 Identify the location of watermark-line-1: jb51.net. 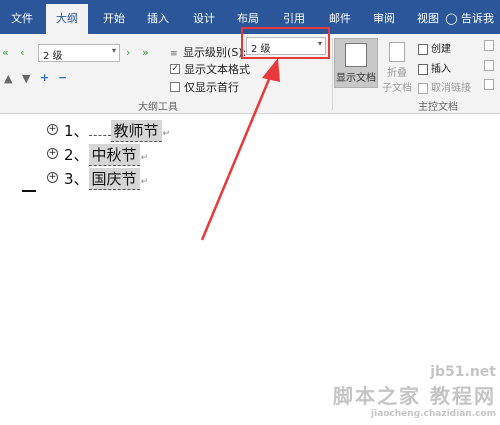
(463, 372).